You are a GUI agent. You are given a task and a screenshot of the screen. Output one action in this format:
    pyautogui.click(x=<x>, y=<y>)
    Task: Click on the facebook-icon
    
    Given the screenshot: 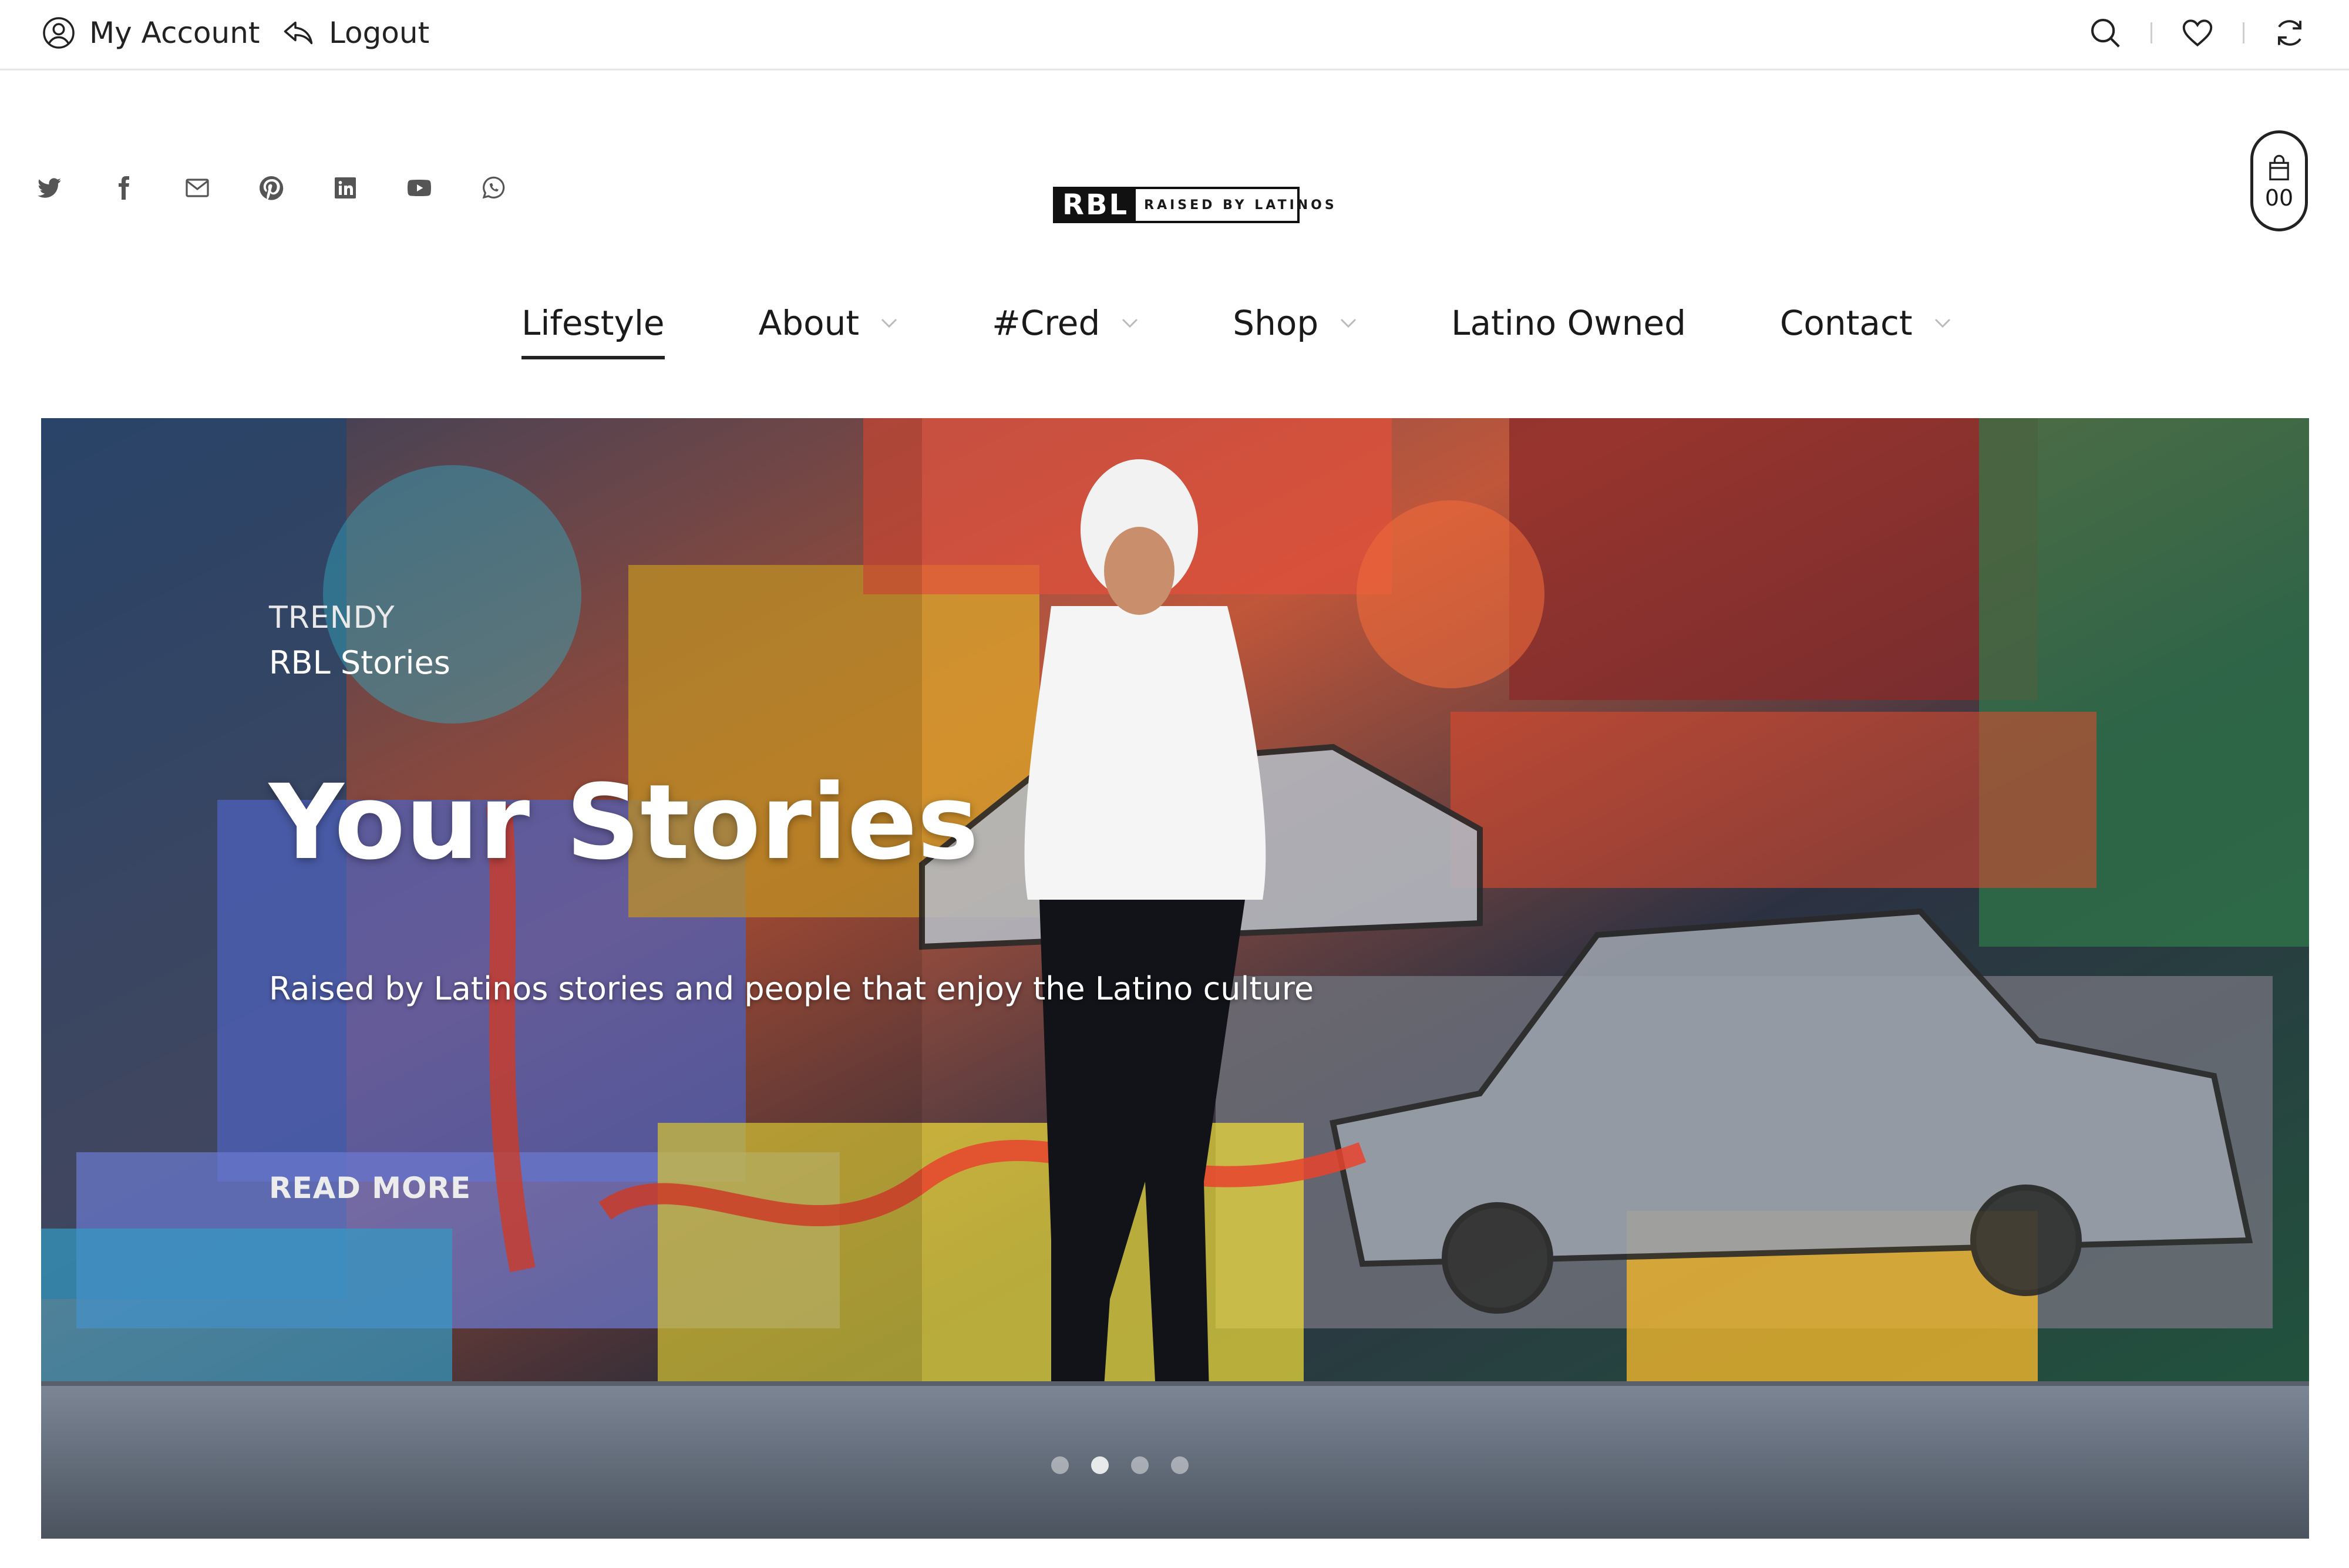 What is the action you would take?
    pyautogui.click(x=123, y=188)
    